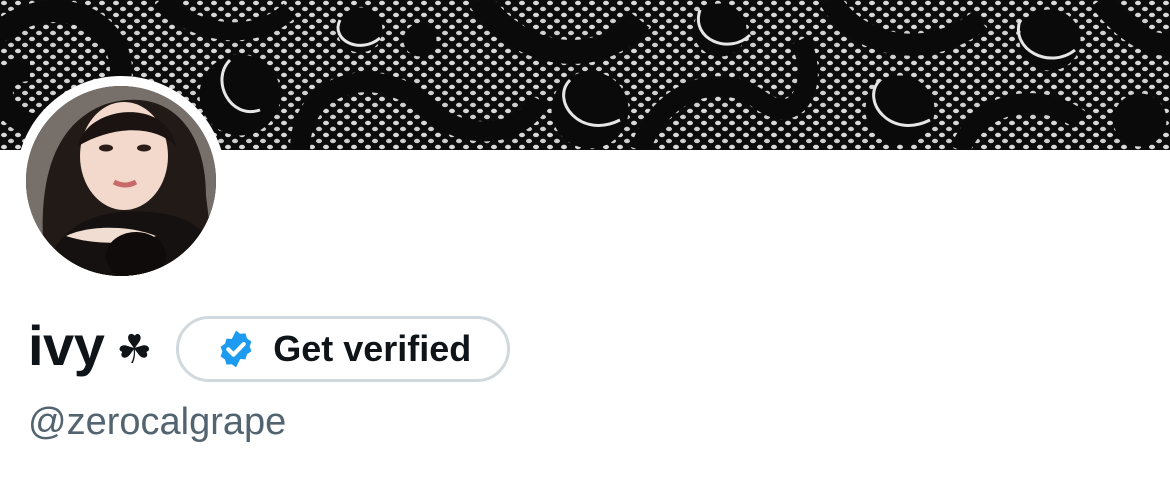  What do you see at coordinates (236, 349) in the screenshot?
I see `verified-badge-icon` at bounding box center [236, 349].